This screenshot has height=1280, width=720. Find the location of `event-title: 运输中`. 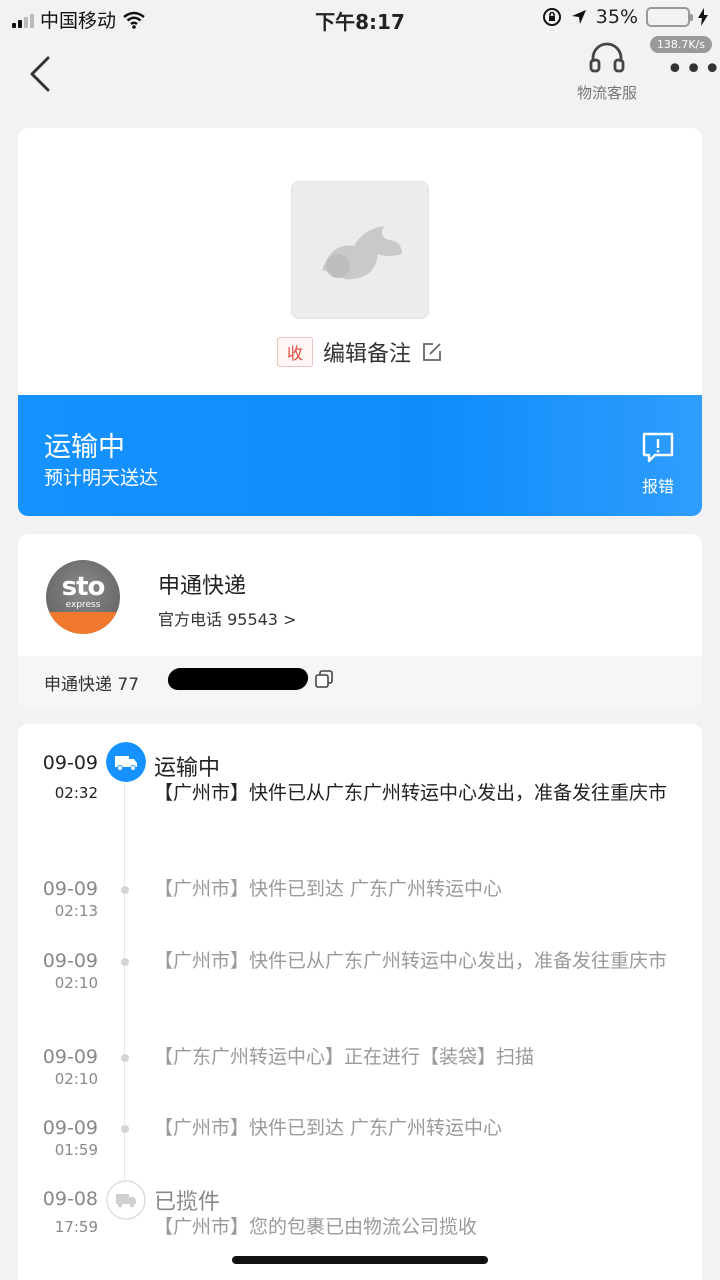

event-title: 运输中 is located at coordinates (187, 768).